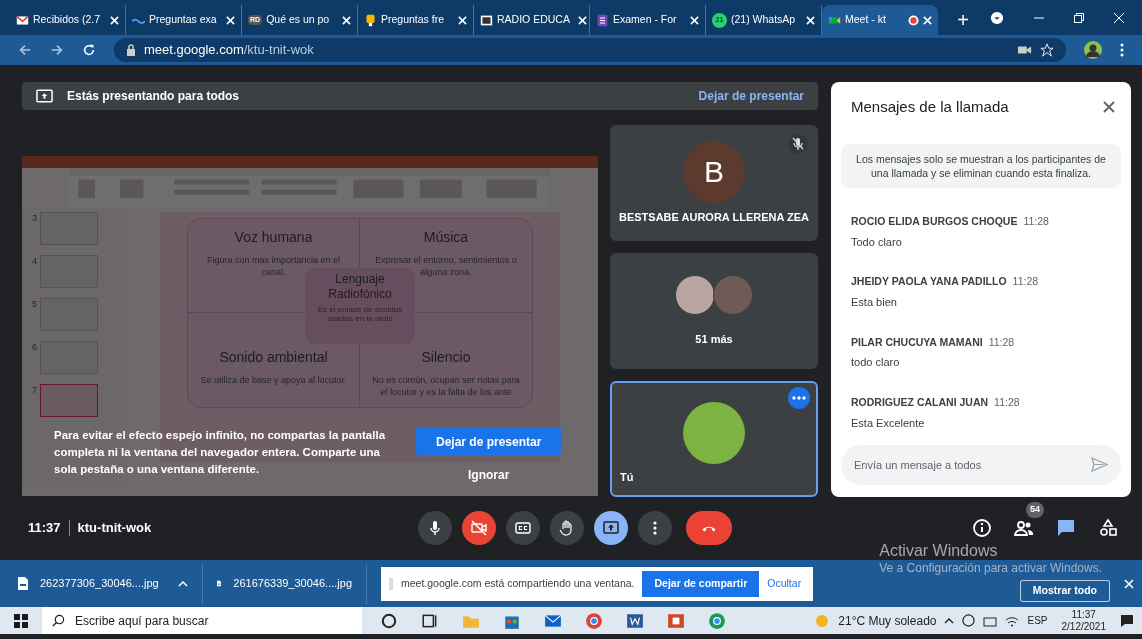 Image resolution: width=1142 pixels, height=639 pixels. I want to click on caret-icon, so click(183, 583).